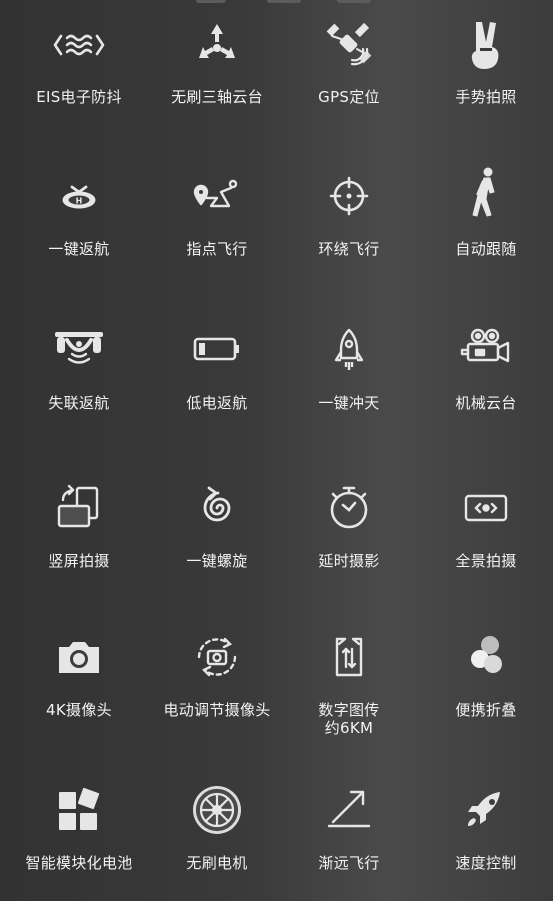 This screenshot has width=553, height=901. I want to click on feature-label: 指点飞行, so click(217, 249).